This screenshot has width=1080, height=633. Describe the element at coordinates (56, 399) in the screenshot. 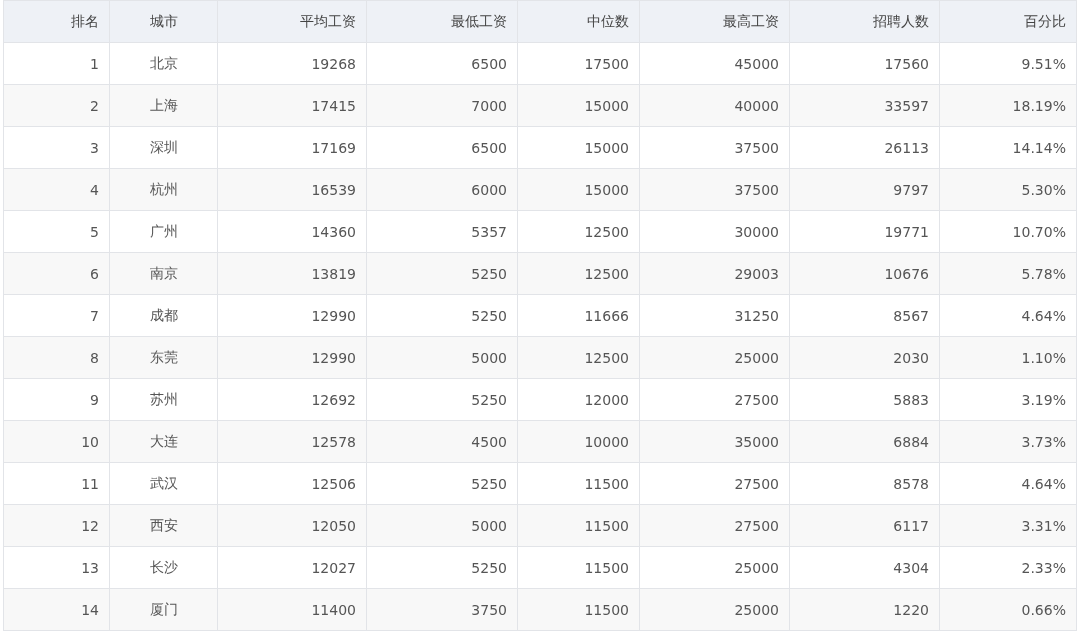

I see `table-cell: 9` at that location.